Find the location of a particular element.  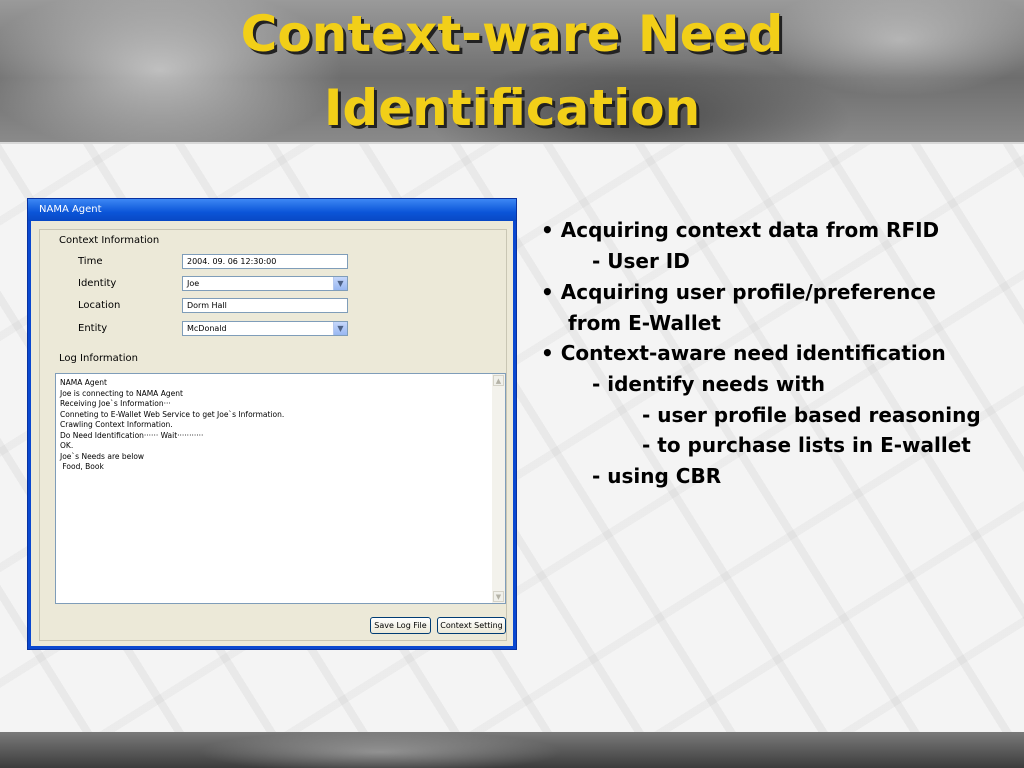

identity-select-value: Joe is located at coordinates (193, 283).